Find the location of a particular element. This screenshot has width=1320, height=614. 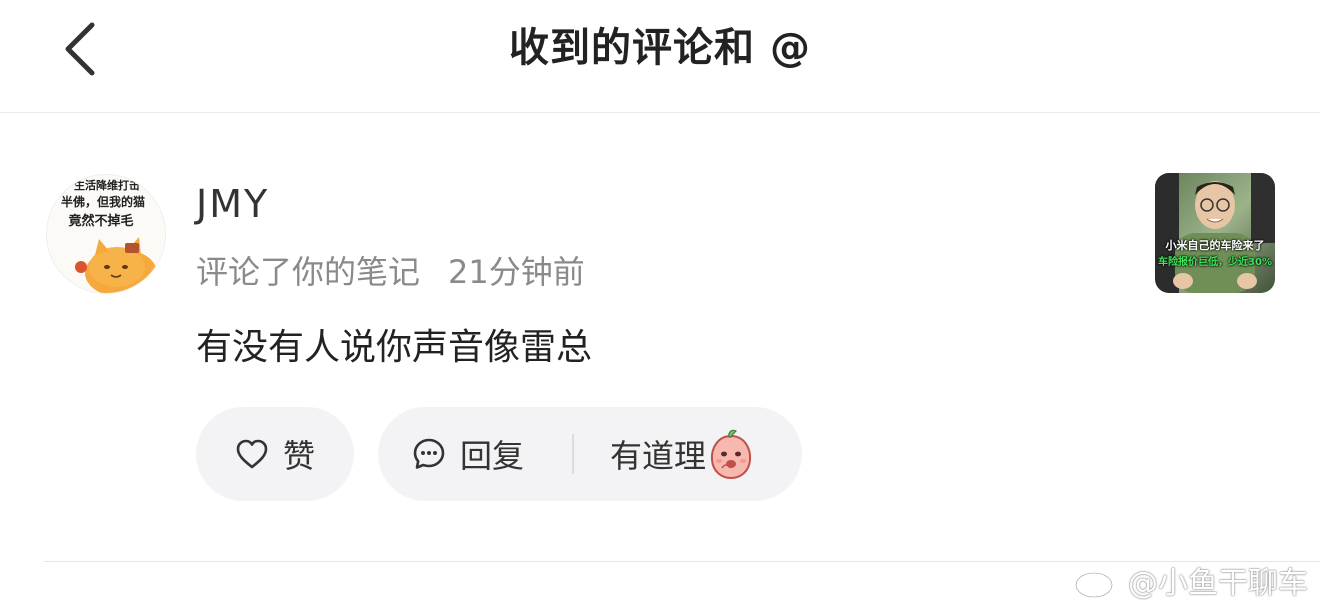

like-button: 赞 is located at coordinates (275, 454).